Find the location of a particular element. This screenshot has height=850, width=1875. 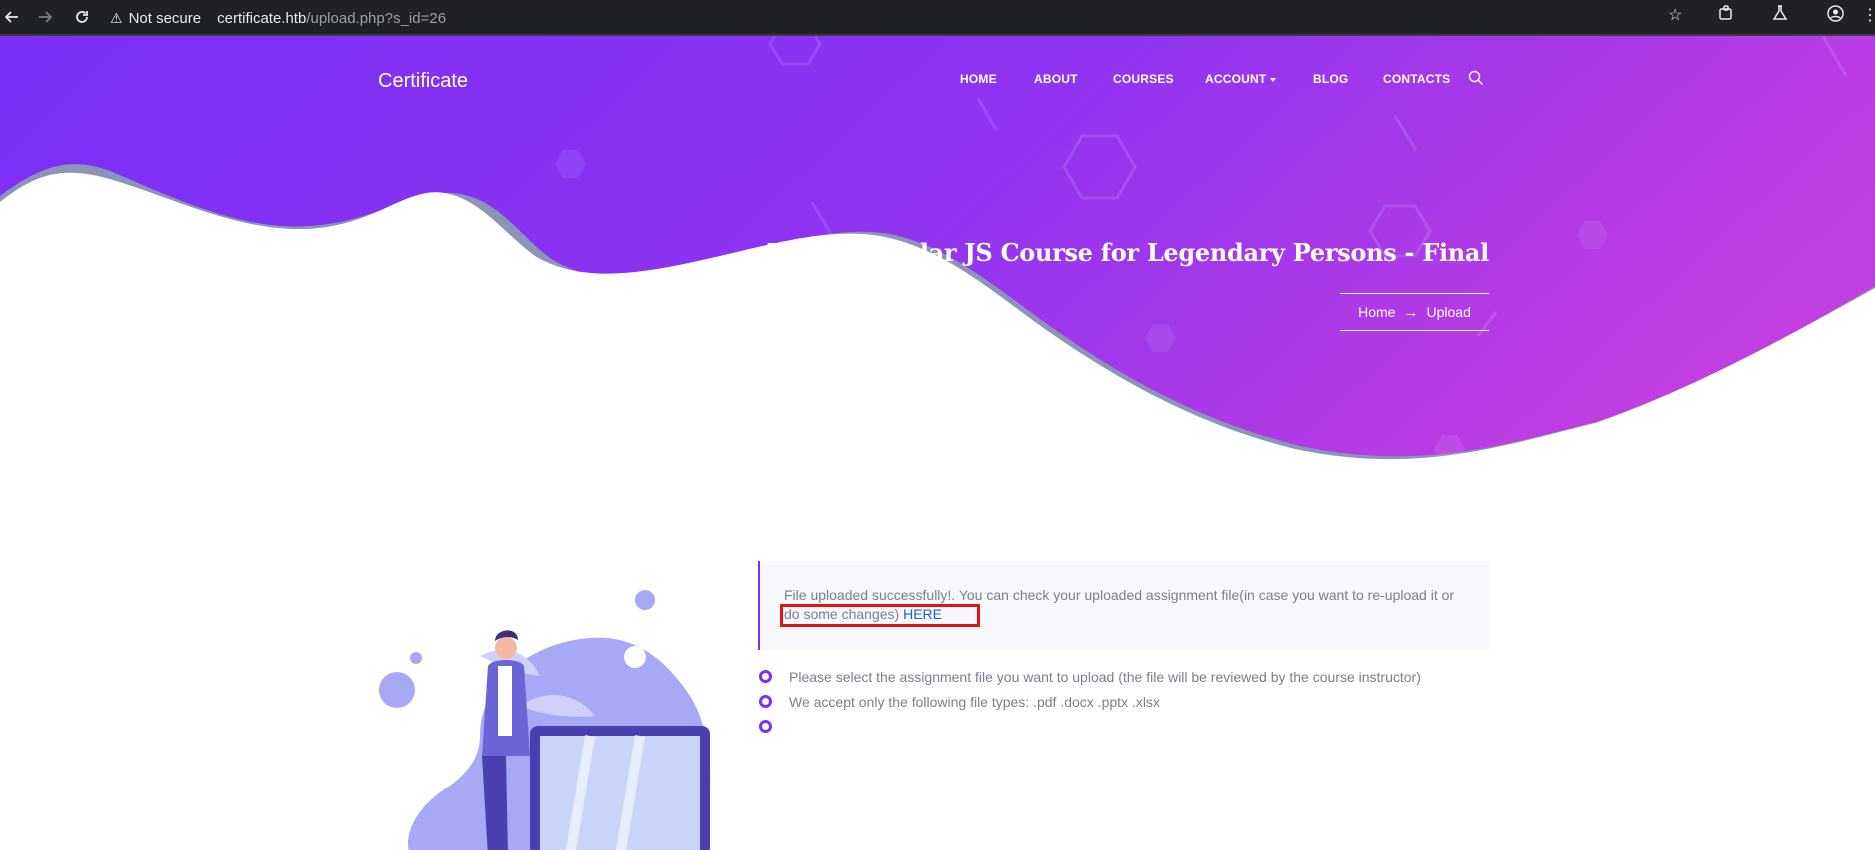

nav-contacts: CONTACTS is located at coordinates (1416, 79).